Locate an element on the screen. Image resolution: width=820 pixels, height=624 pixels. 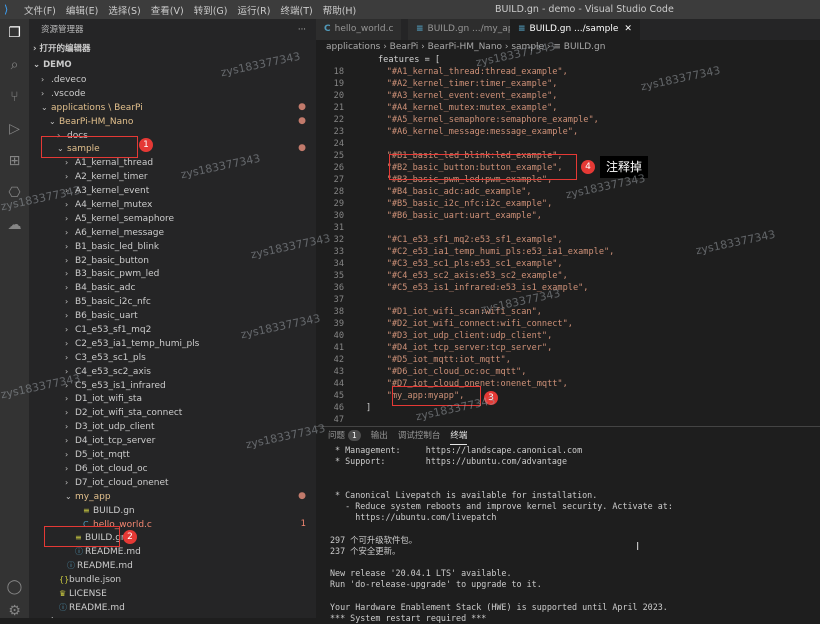
file-type-icon: ⓘ is located at coordinates (79, 552).